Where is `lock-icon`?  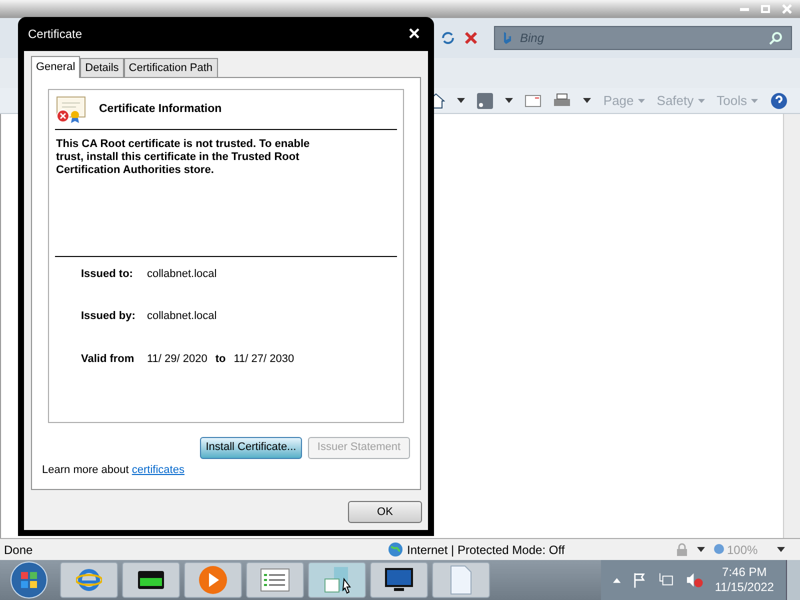
lock-icon is located at coordinates (682, 549).